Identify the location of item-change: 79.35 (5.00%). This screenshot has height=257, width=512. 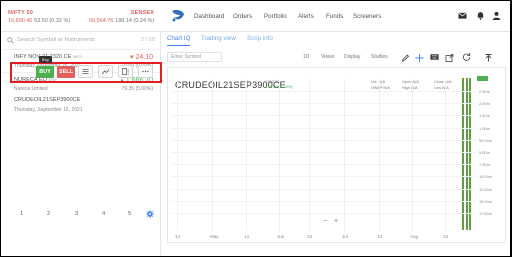
(137, 89).